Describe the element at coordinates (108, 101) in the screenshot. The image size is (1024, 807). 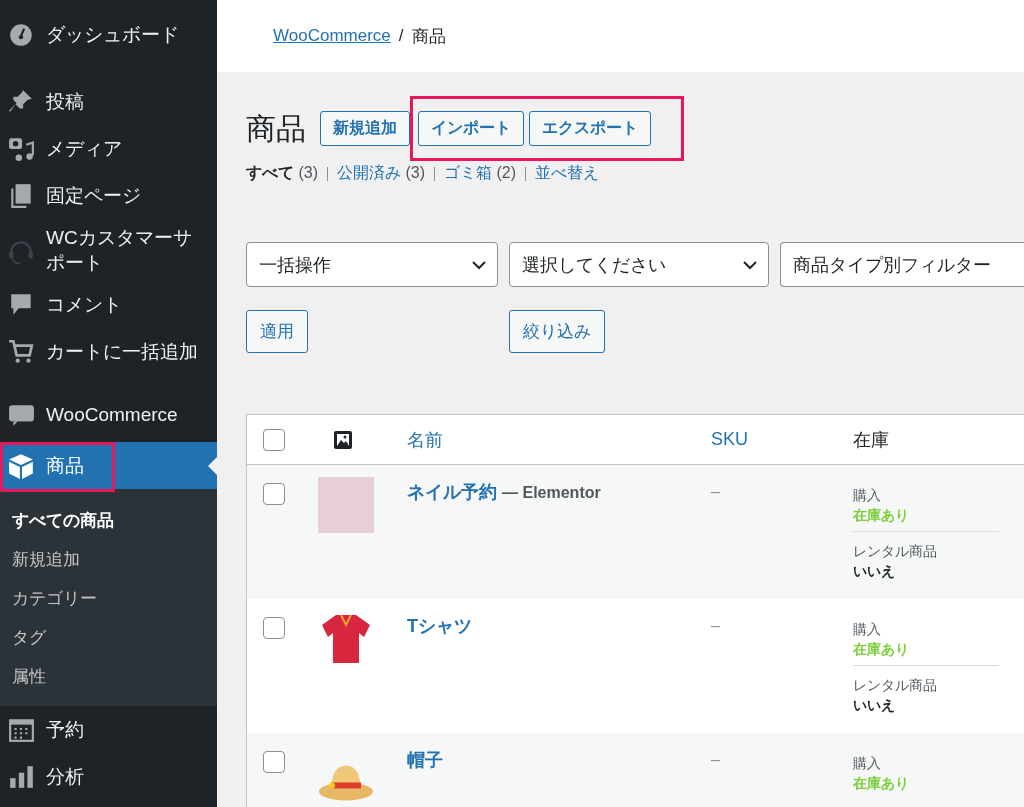
I see `menu-item: 投稿` at that location.